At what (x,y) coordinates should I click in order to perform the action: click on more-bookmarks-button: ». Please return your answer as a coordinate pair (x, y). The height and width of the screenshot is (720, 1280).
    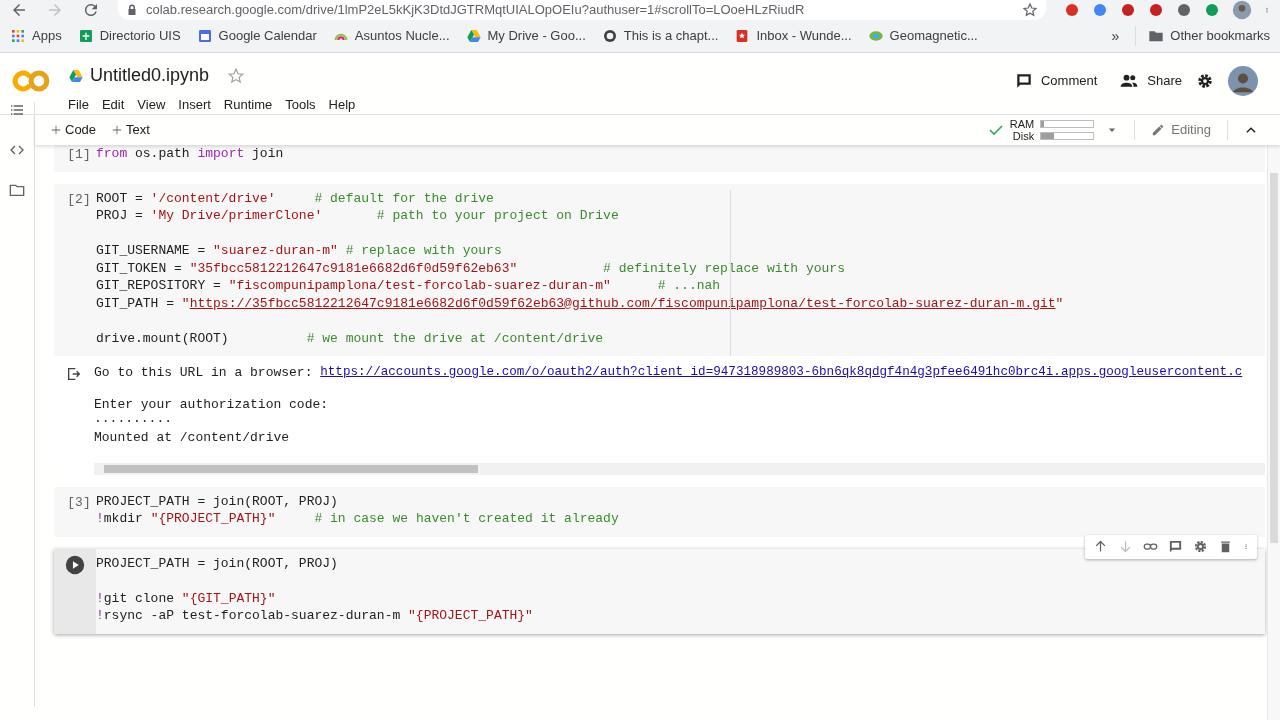
    Looking at the image, I should click on (1115, 36).